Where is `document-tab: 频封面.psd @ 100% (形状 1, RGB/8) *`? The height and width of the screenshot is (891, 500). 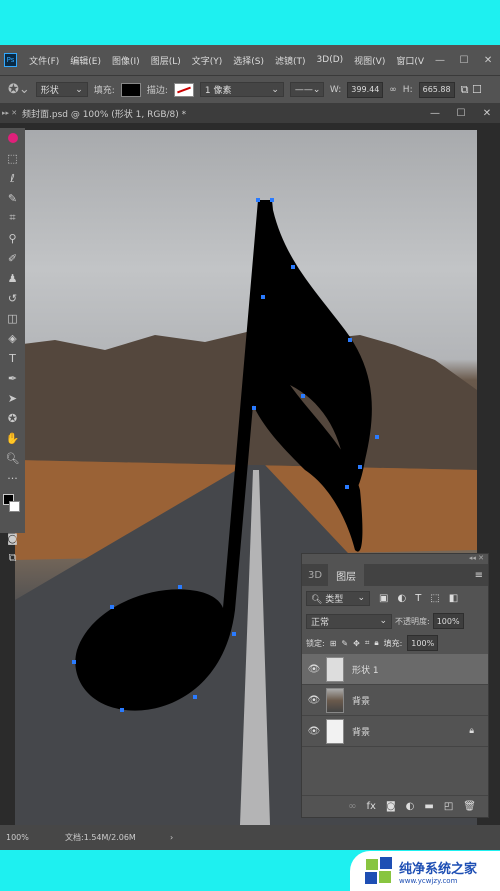 document-tab: 频封面.psd @ 100% (形状 1, RGB/8) * is located at coordinates (222, 113).